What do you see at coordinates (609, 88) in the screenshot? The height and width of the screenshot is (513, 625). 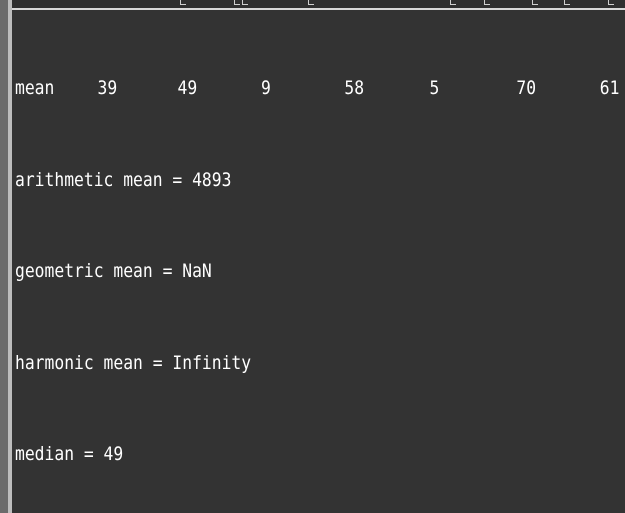 I see `value-cell: 61` at bounding box center [609, 88].